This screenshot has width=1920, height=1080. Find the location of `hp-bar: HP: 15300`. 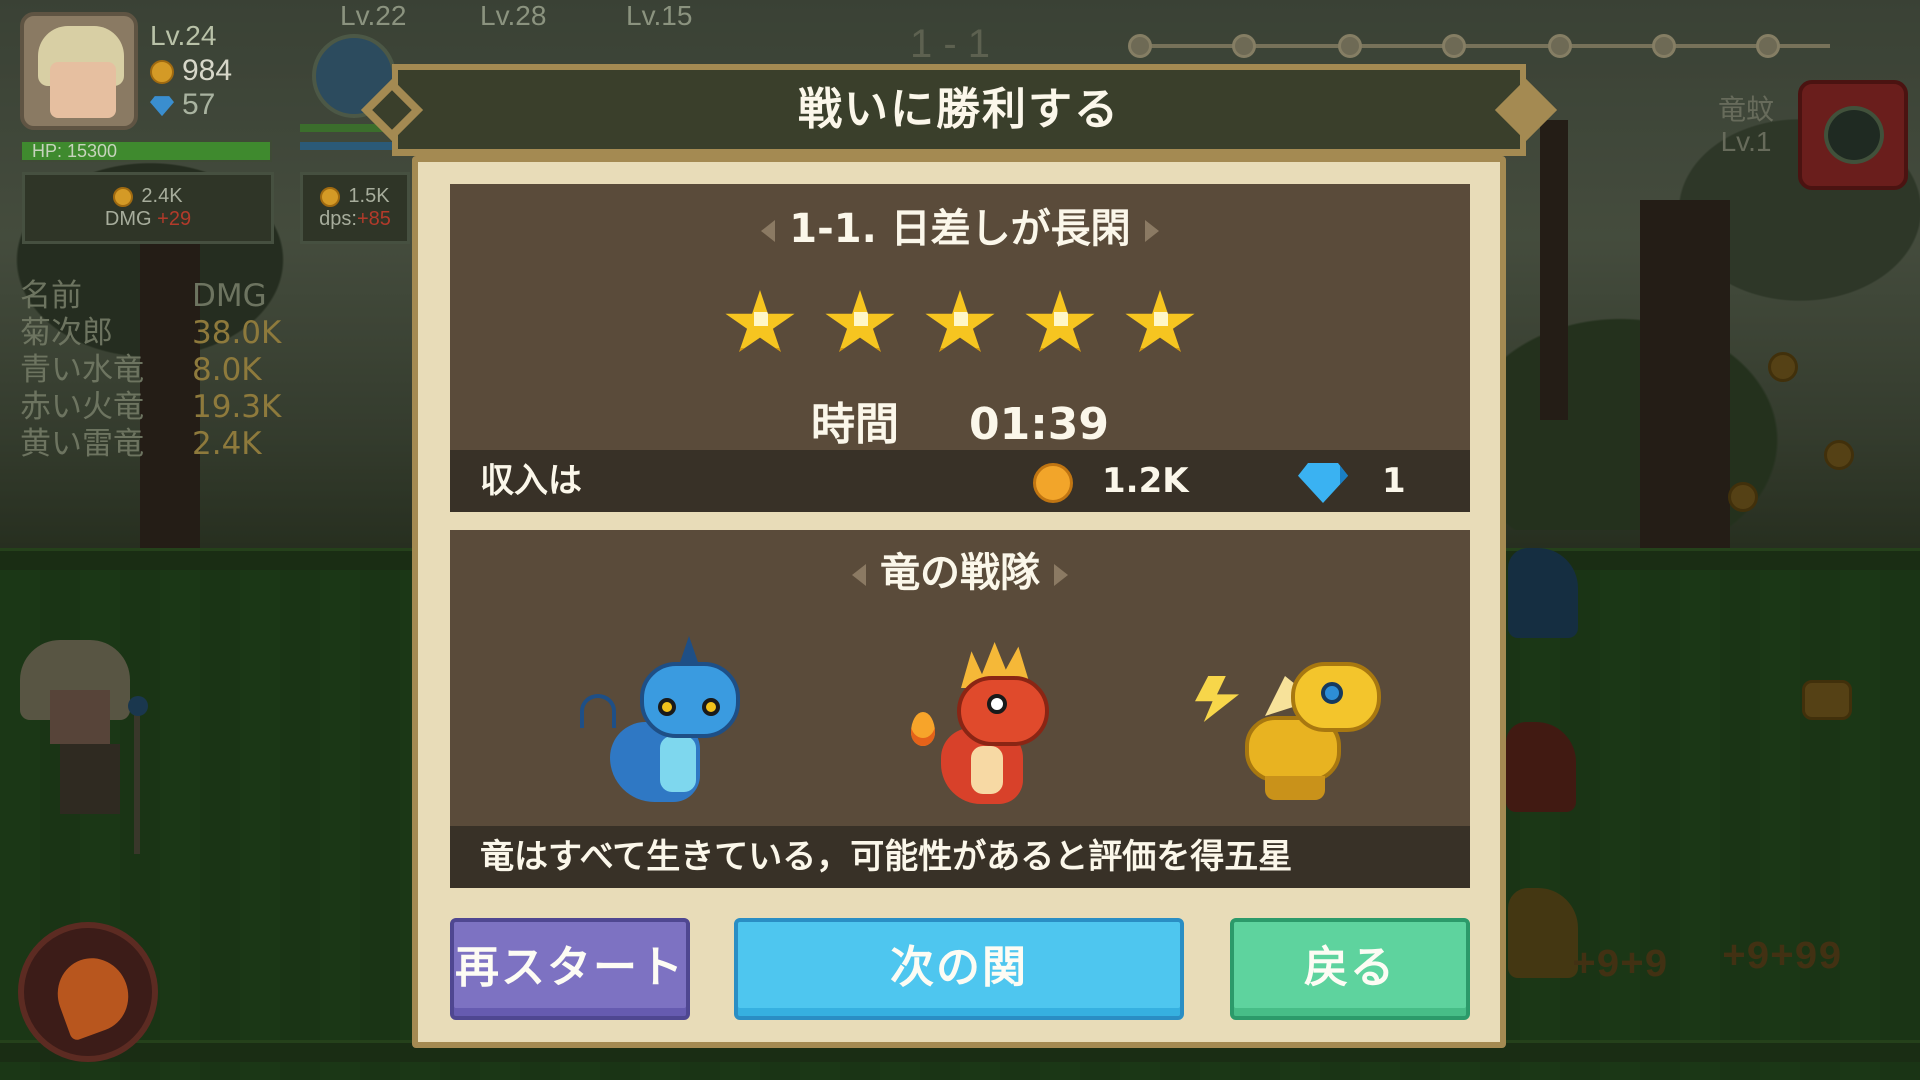

hp-bar: HP: 15300 is located at coordinates (146, 151).